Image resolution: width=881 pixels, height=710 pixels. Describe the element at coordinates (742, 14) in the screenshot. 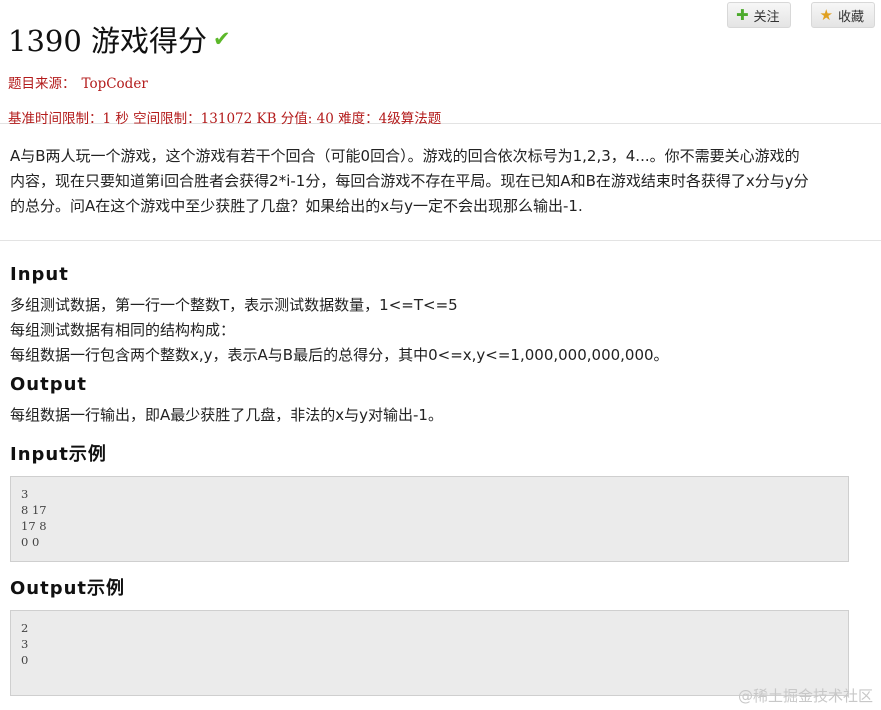

I see `plus-icon: ✚` at that location.